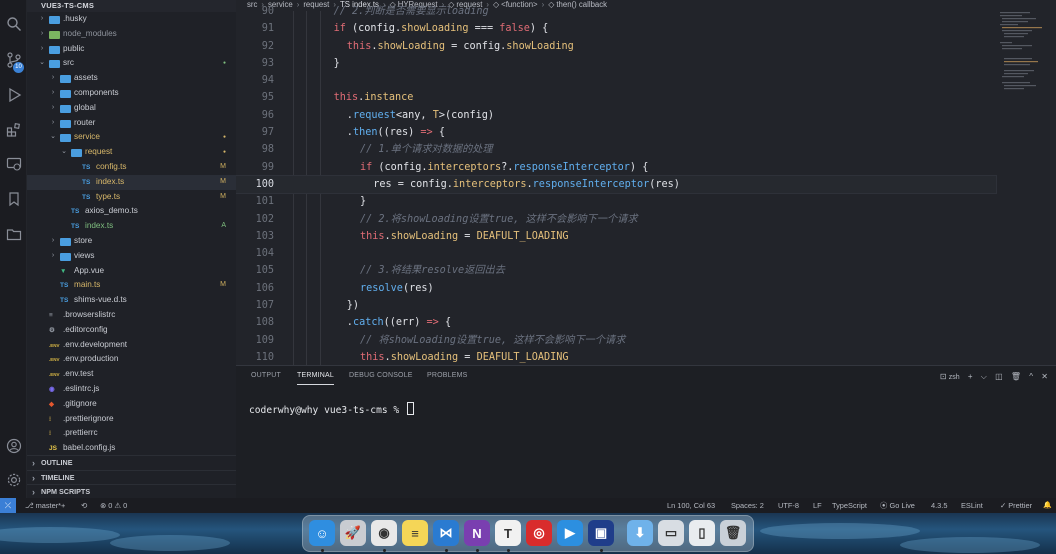 The width and height of the screenshot is (1056, 554). Describe the element at coordinates (984, 376) in the screenshot. I see `terminal-dropdown-icon: ⌵` at that location.